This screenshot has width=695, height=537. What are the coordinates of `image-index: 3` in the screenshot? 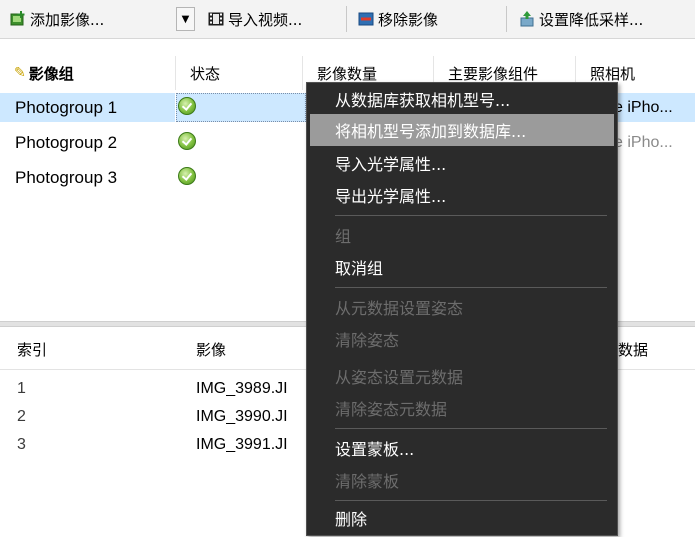 It's located at (21, 444).